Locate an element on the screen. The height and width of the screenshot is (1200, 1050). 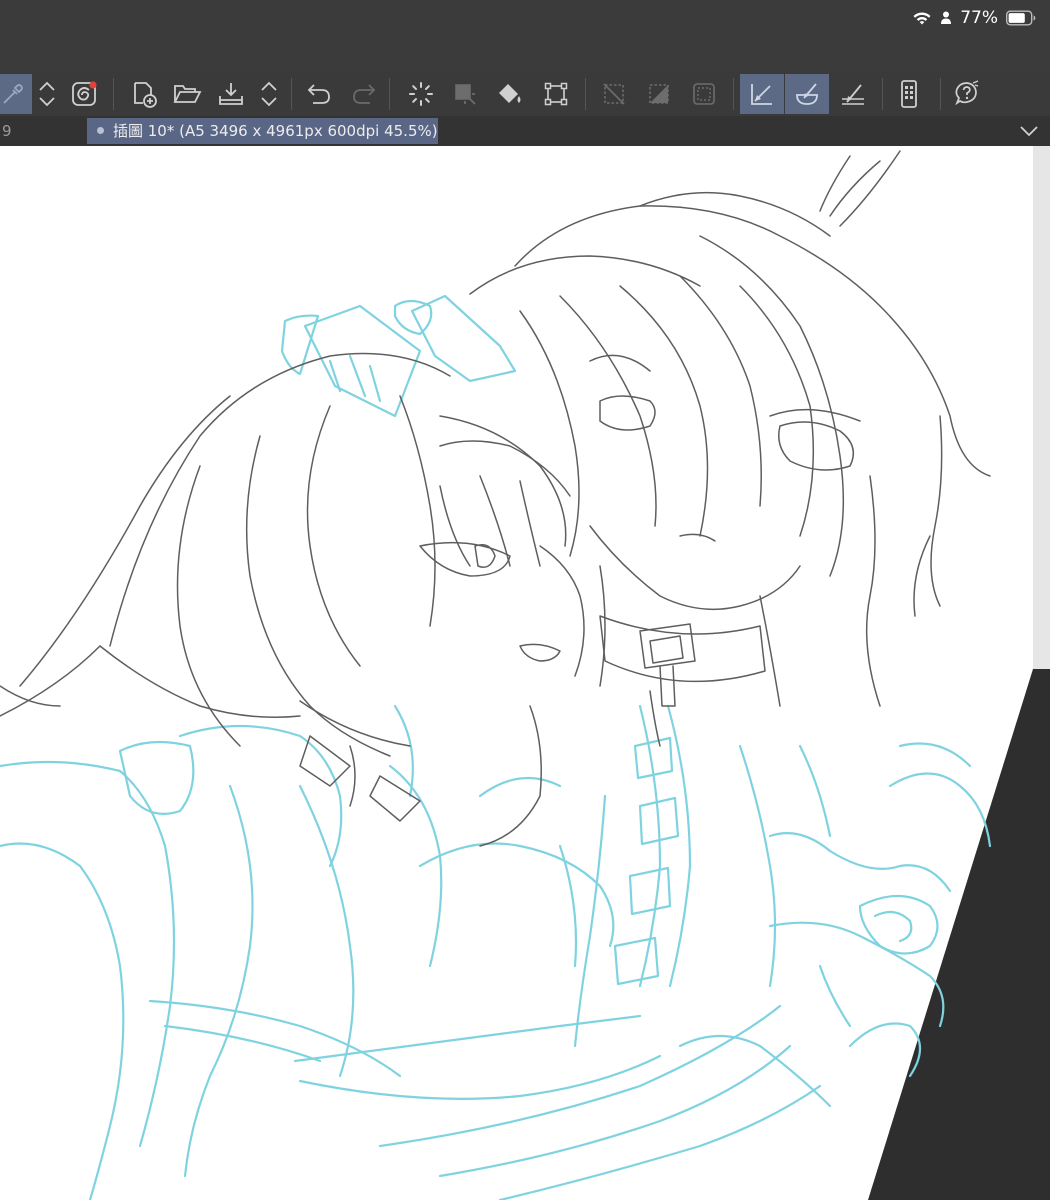
document-tab-bar: 9 插圖 10* (A5 3496 x 4961px 600dpi 45.5%) is located at coordinates (525, 131).